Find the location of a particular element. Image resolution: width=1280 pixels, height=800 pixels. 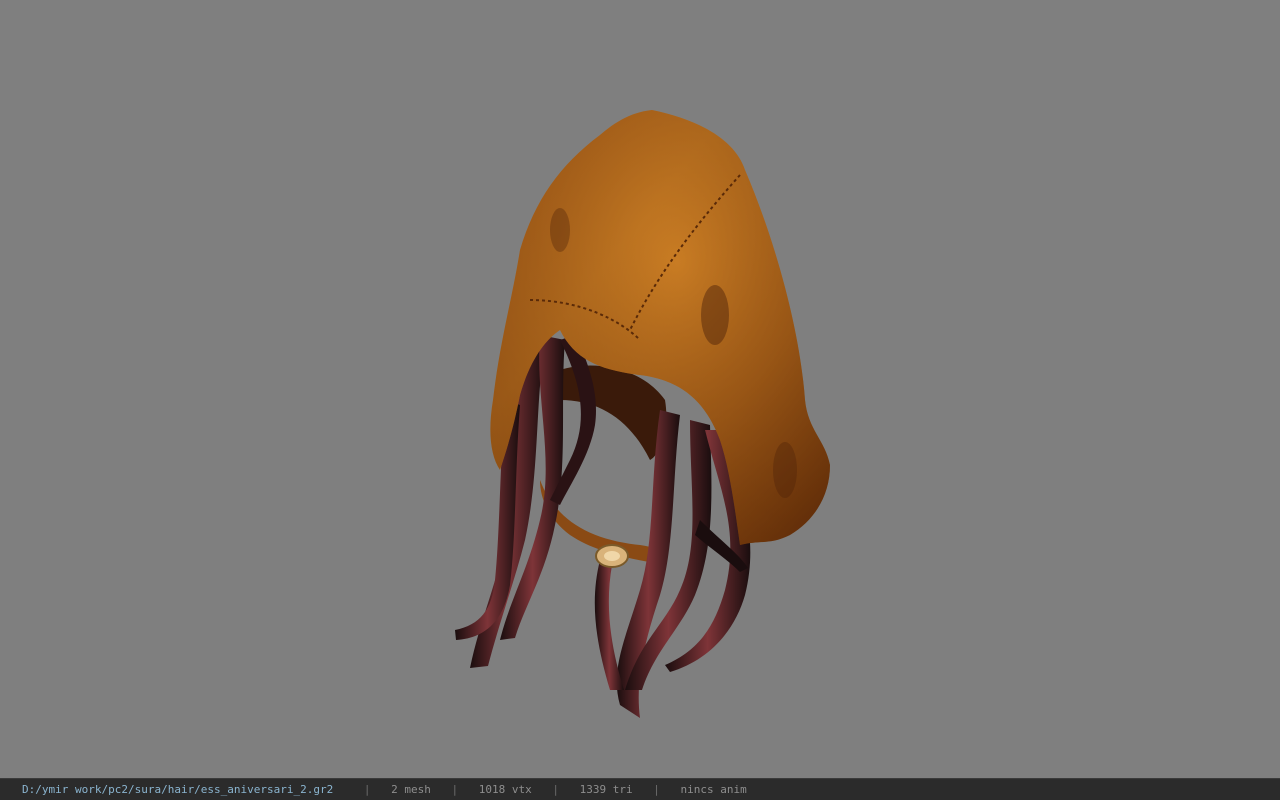

triangle-count: 1339 tri is located at coordinates (606, 789).